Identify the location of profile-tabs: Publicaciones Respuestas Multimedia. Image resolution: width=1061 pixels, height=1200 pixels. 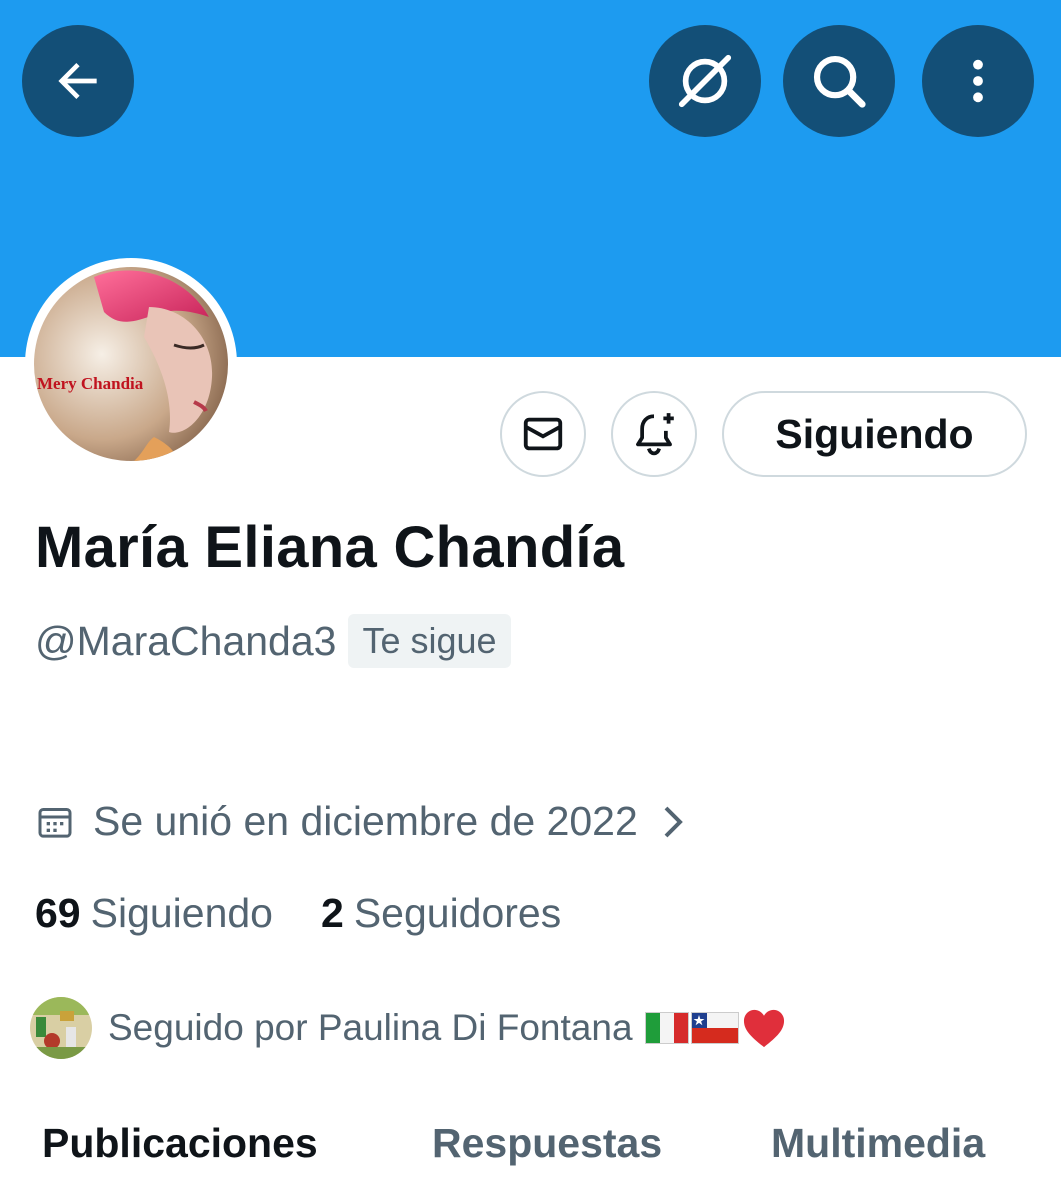
(530, 1155).